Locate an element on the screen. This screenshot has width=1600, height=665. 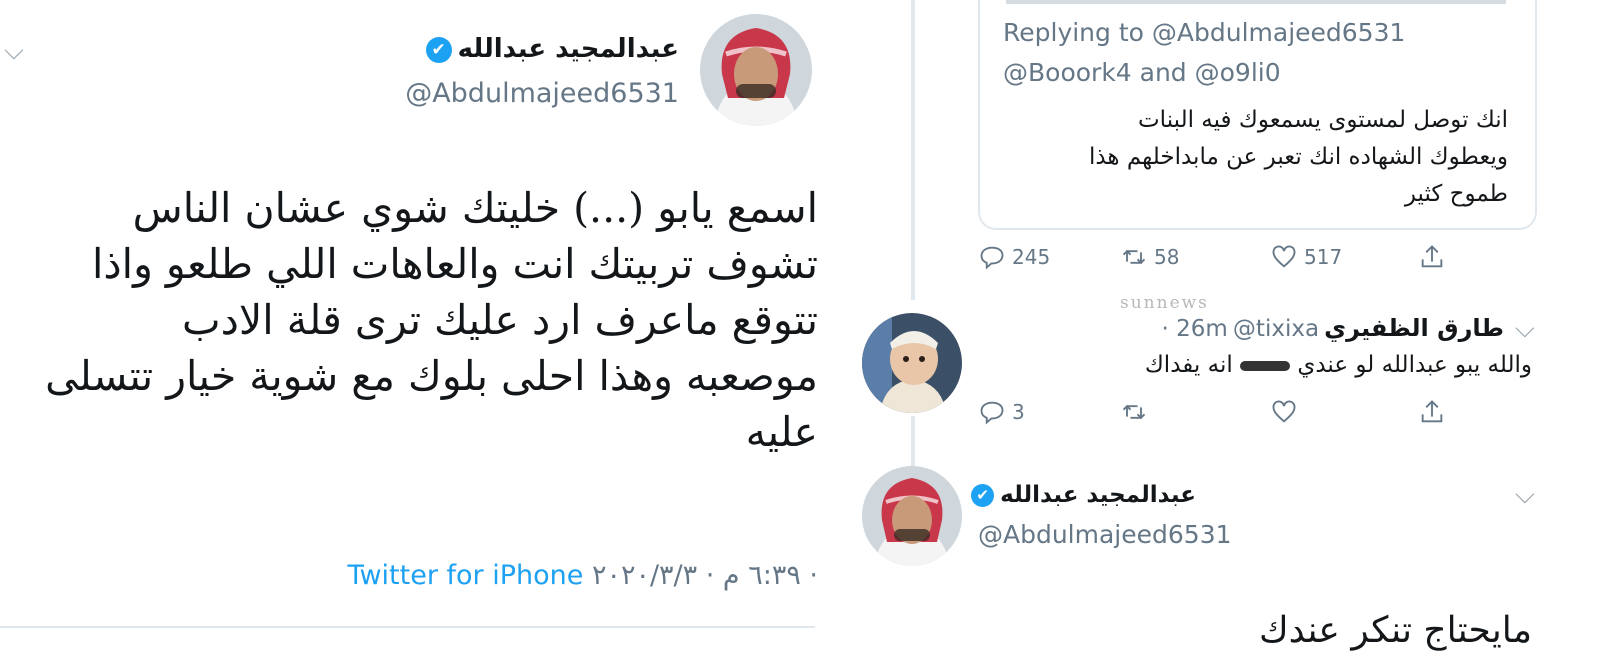
like-button is located at coordinates (1284, 412).